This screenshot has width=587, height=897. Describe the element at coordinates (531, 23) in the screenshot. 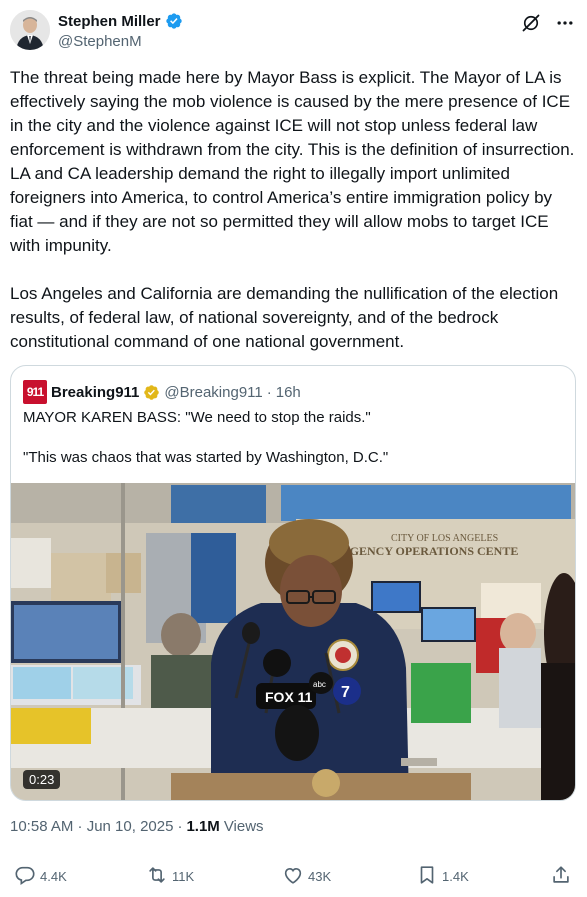

I see `grok-icon` at that location.